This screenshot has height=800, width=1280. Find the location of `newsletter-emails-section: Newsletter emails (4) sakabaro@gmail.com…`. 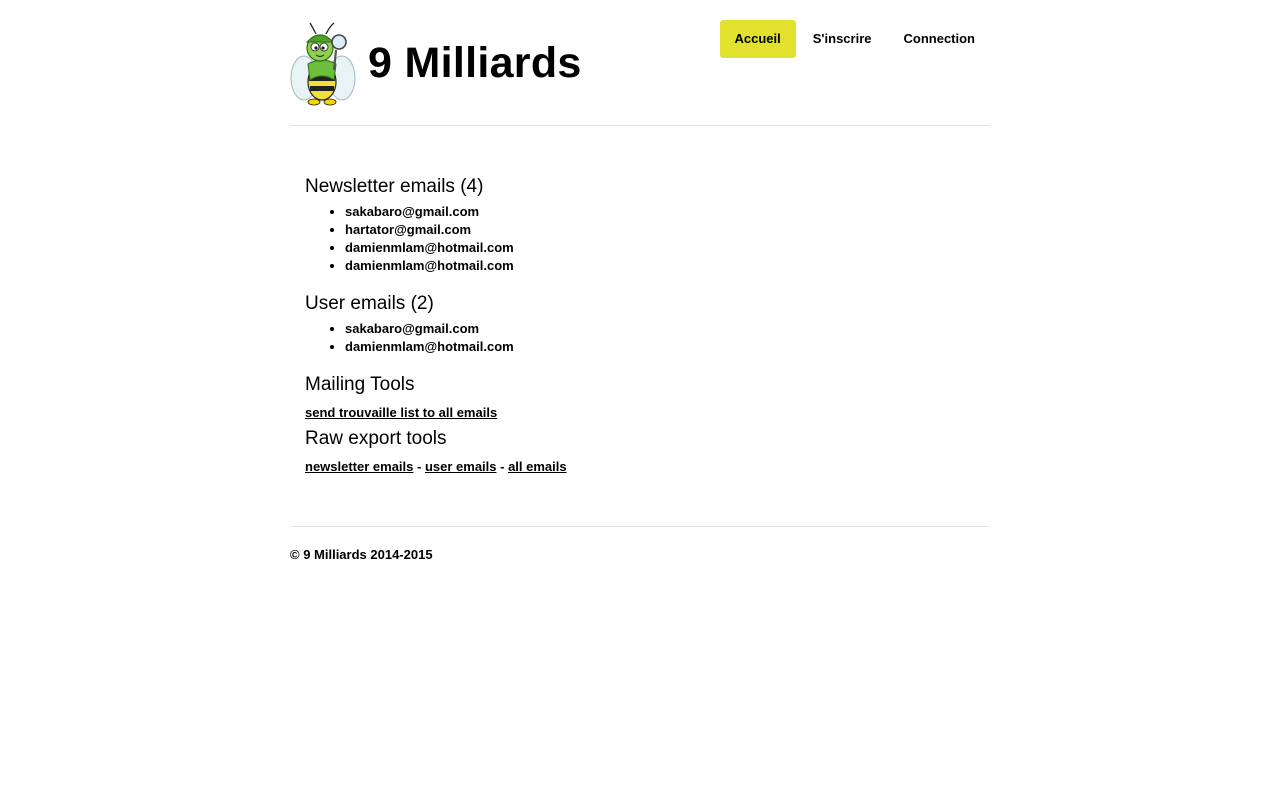

newsletter-emails-section: Newsletter emails (4) sakabaro@gmail.com… is located at coordinates (640, 225).